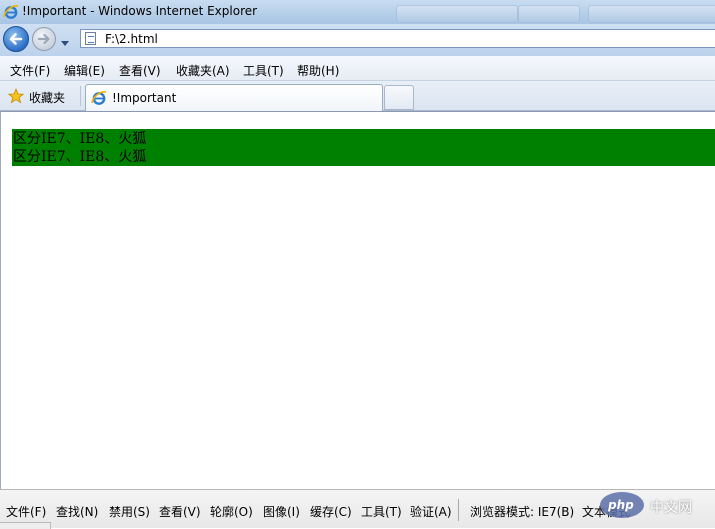 The image size is (715, 529). I want to click on title-bar: !Important - Windows Internet Explorer, so click(357, 12).